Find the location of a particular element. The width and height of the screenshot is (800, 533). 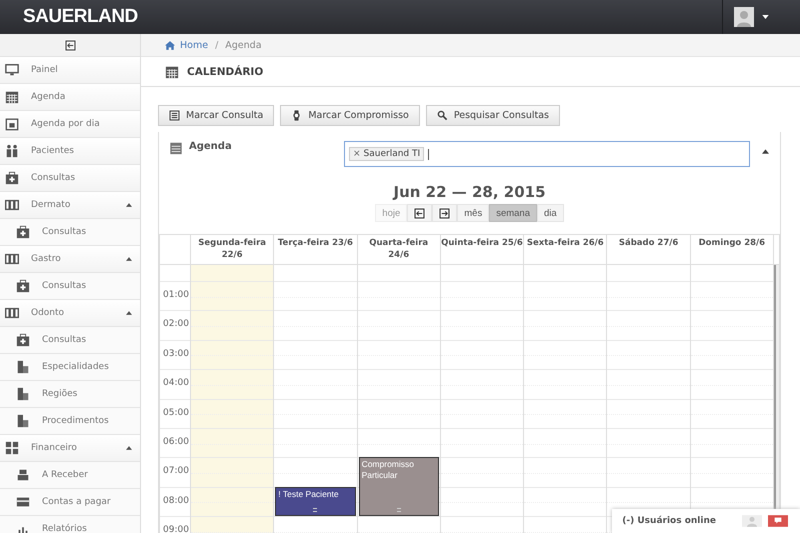

logo: SAUERLAND is located at coordinates (80, 17).